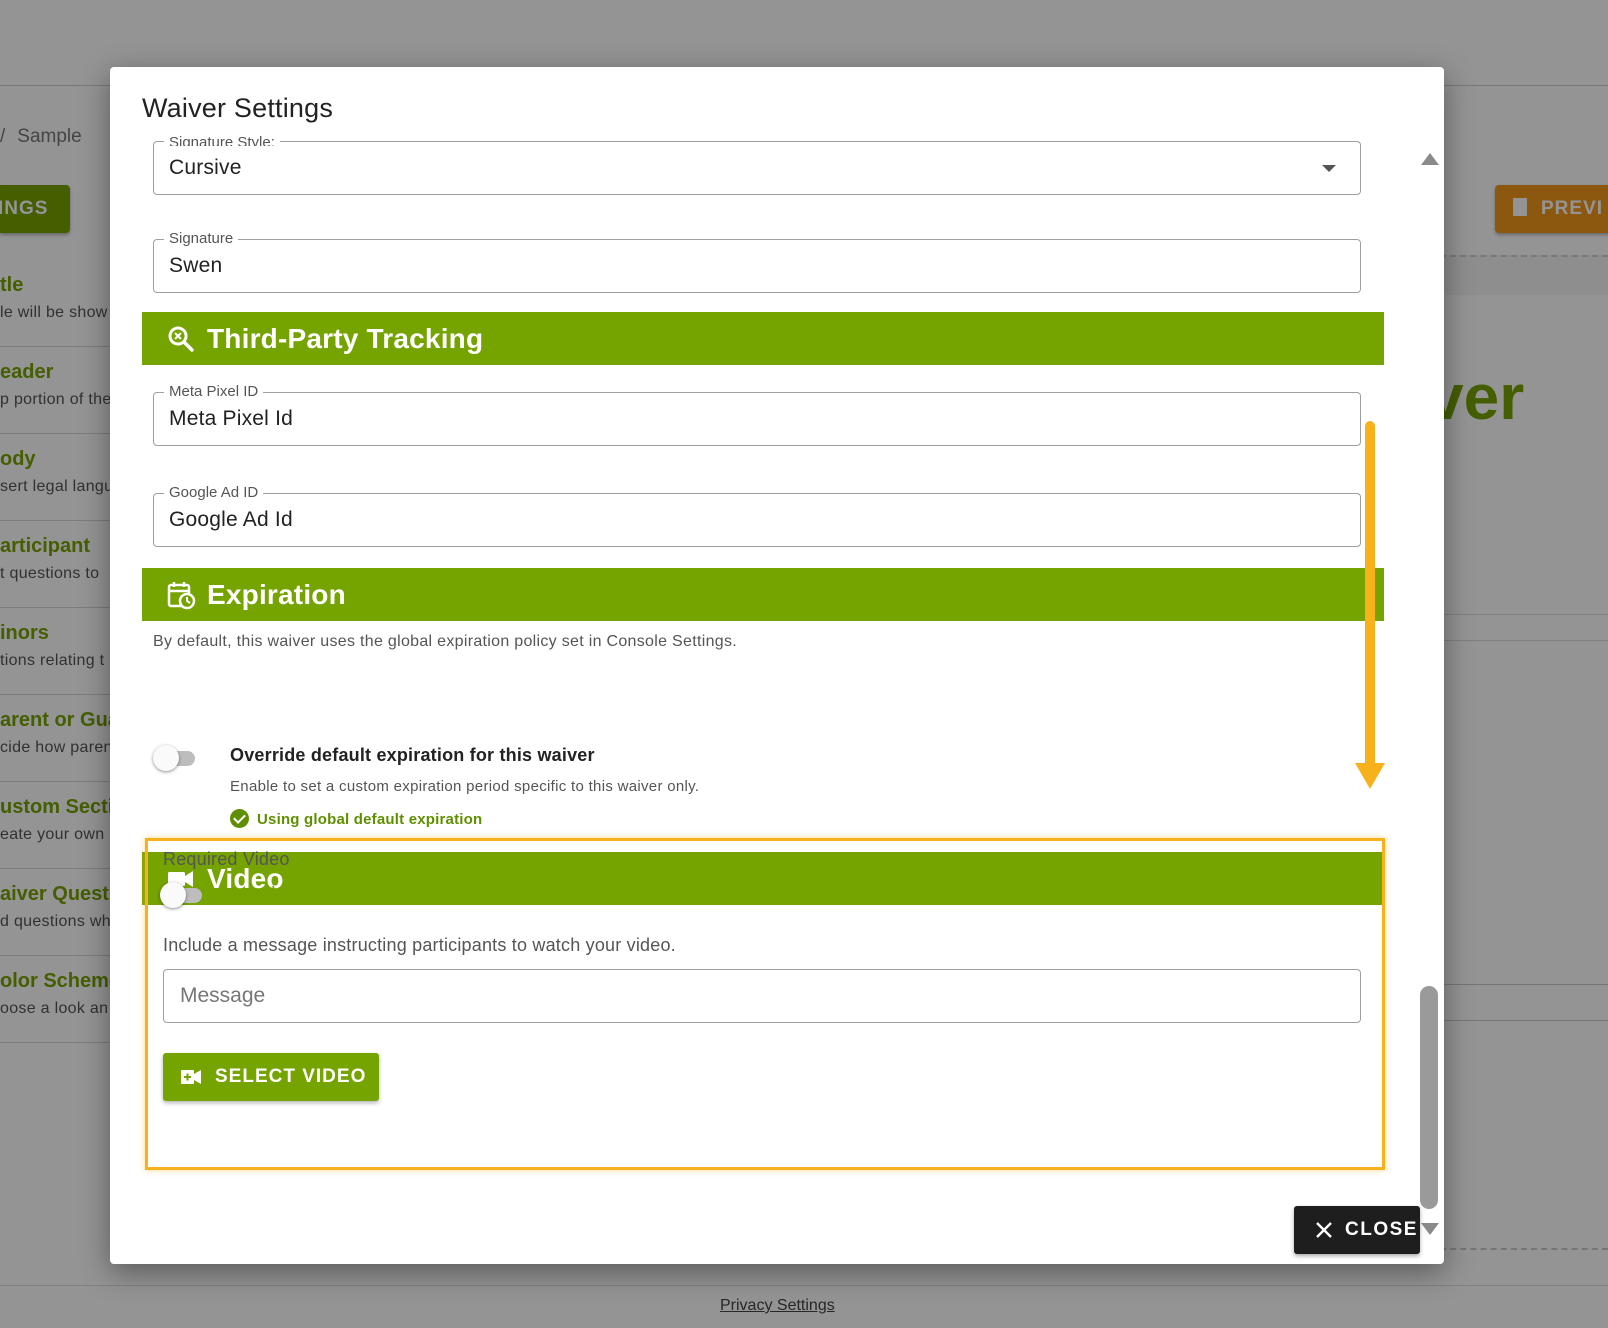 The width and height of the screenshot is (1608, 1328). I want to click on dialog-scrollbar, so click(1429, 696).